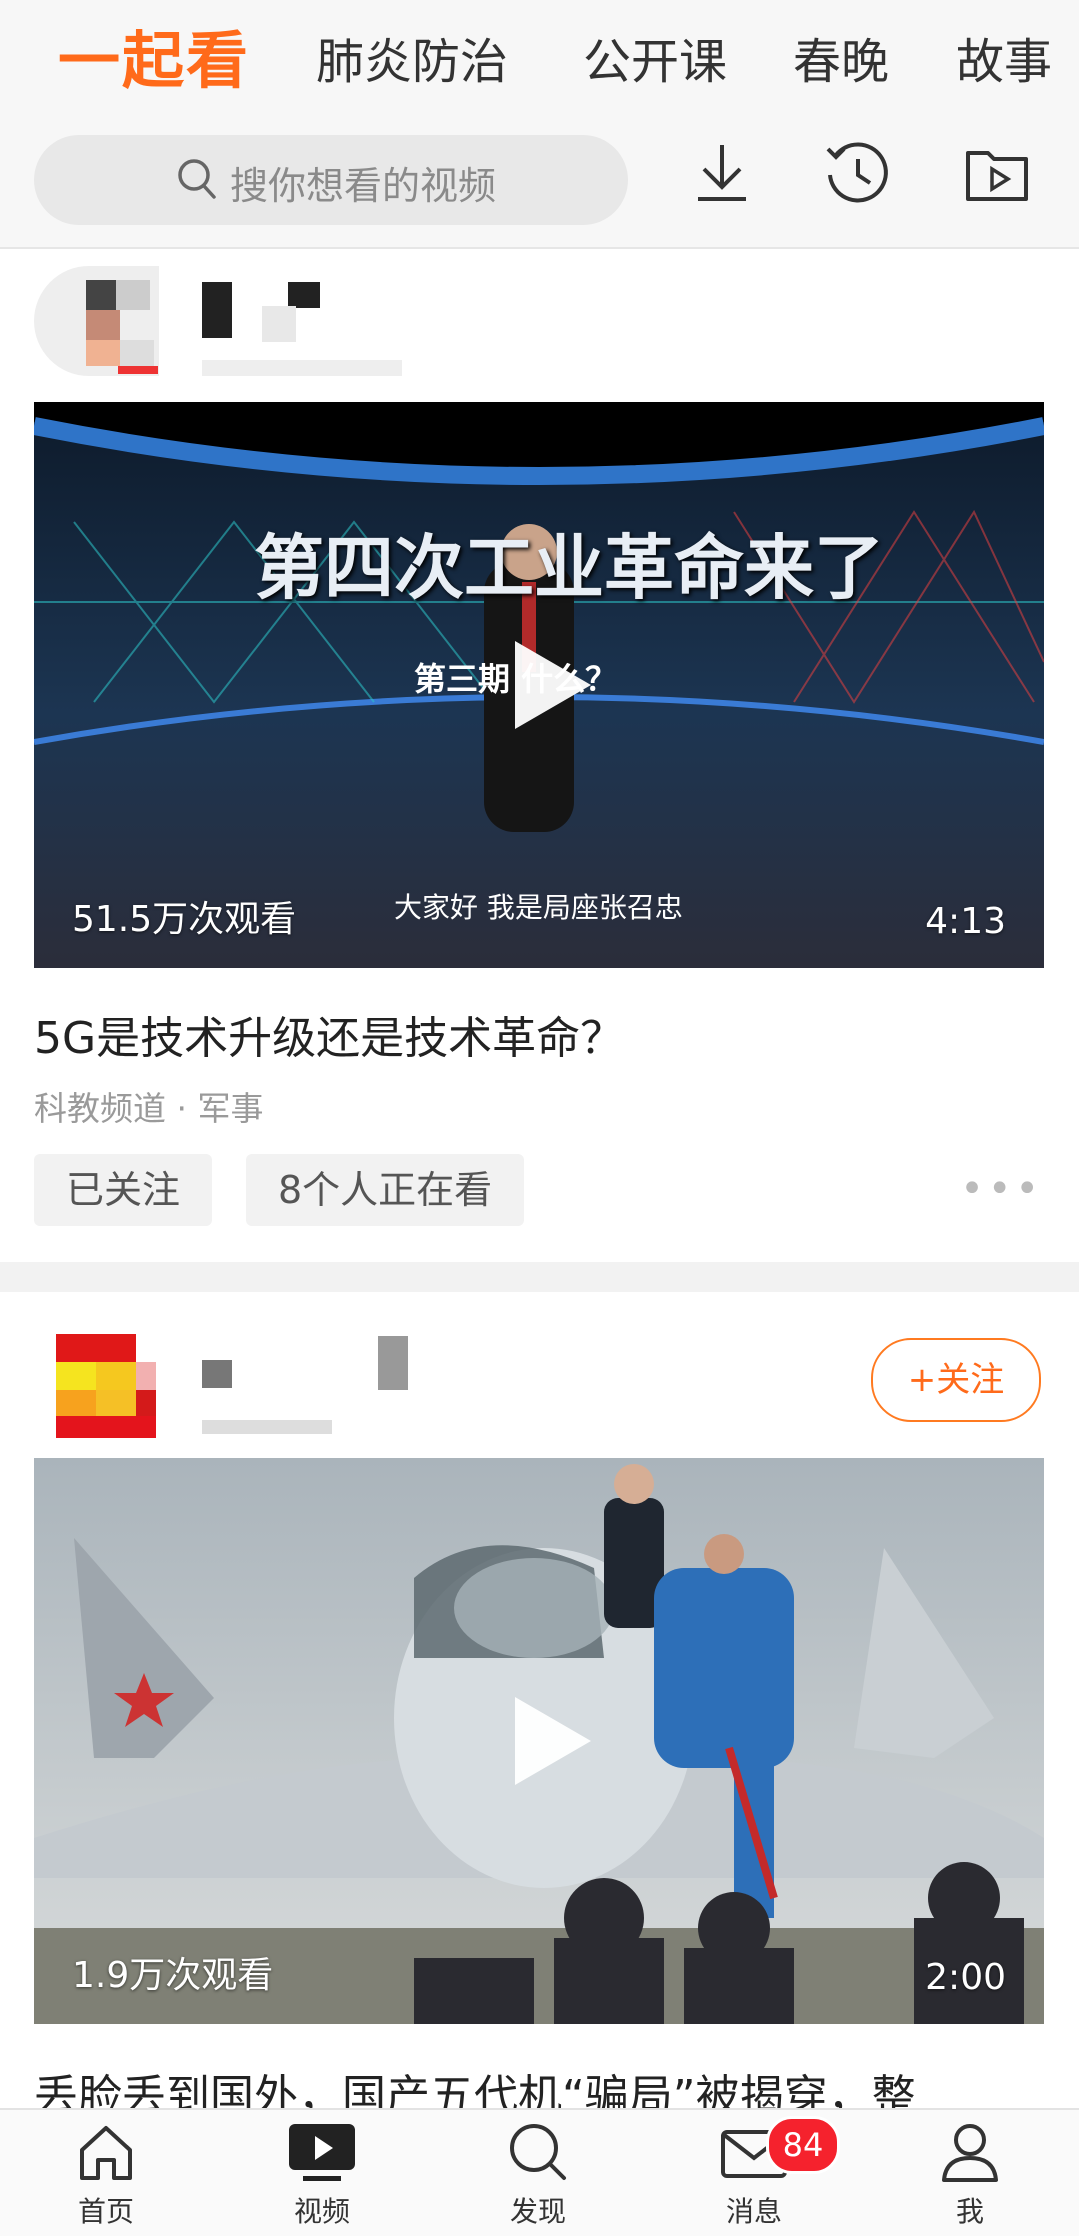 This screenshot has height=2236, width=1079. I want to click on watching-count-chip: 8个人正在看, so click(385, 1190).